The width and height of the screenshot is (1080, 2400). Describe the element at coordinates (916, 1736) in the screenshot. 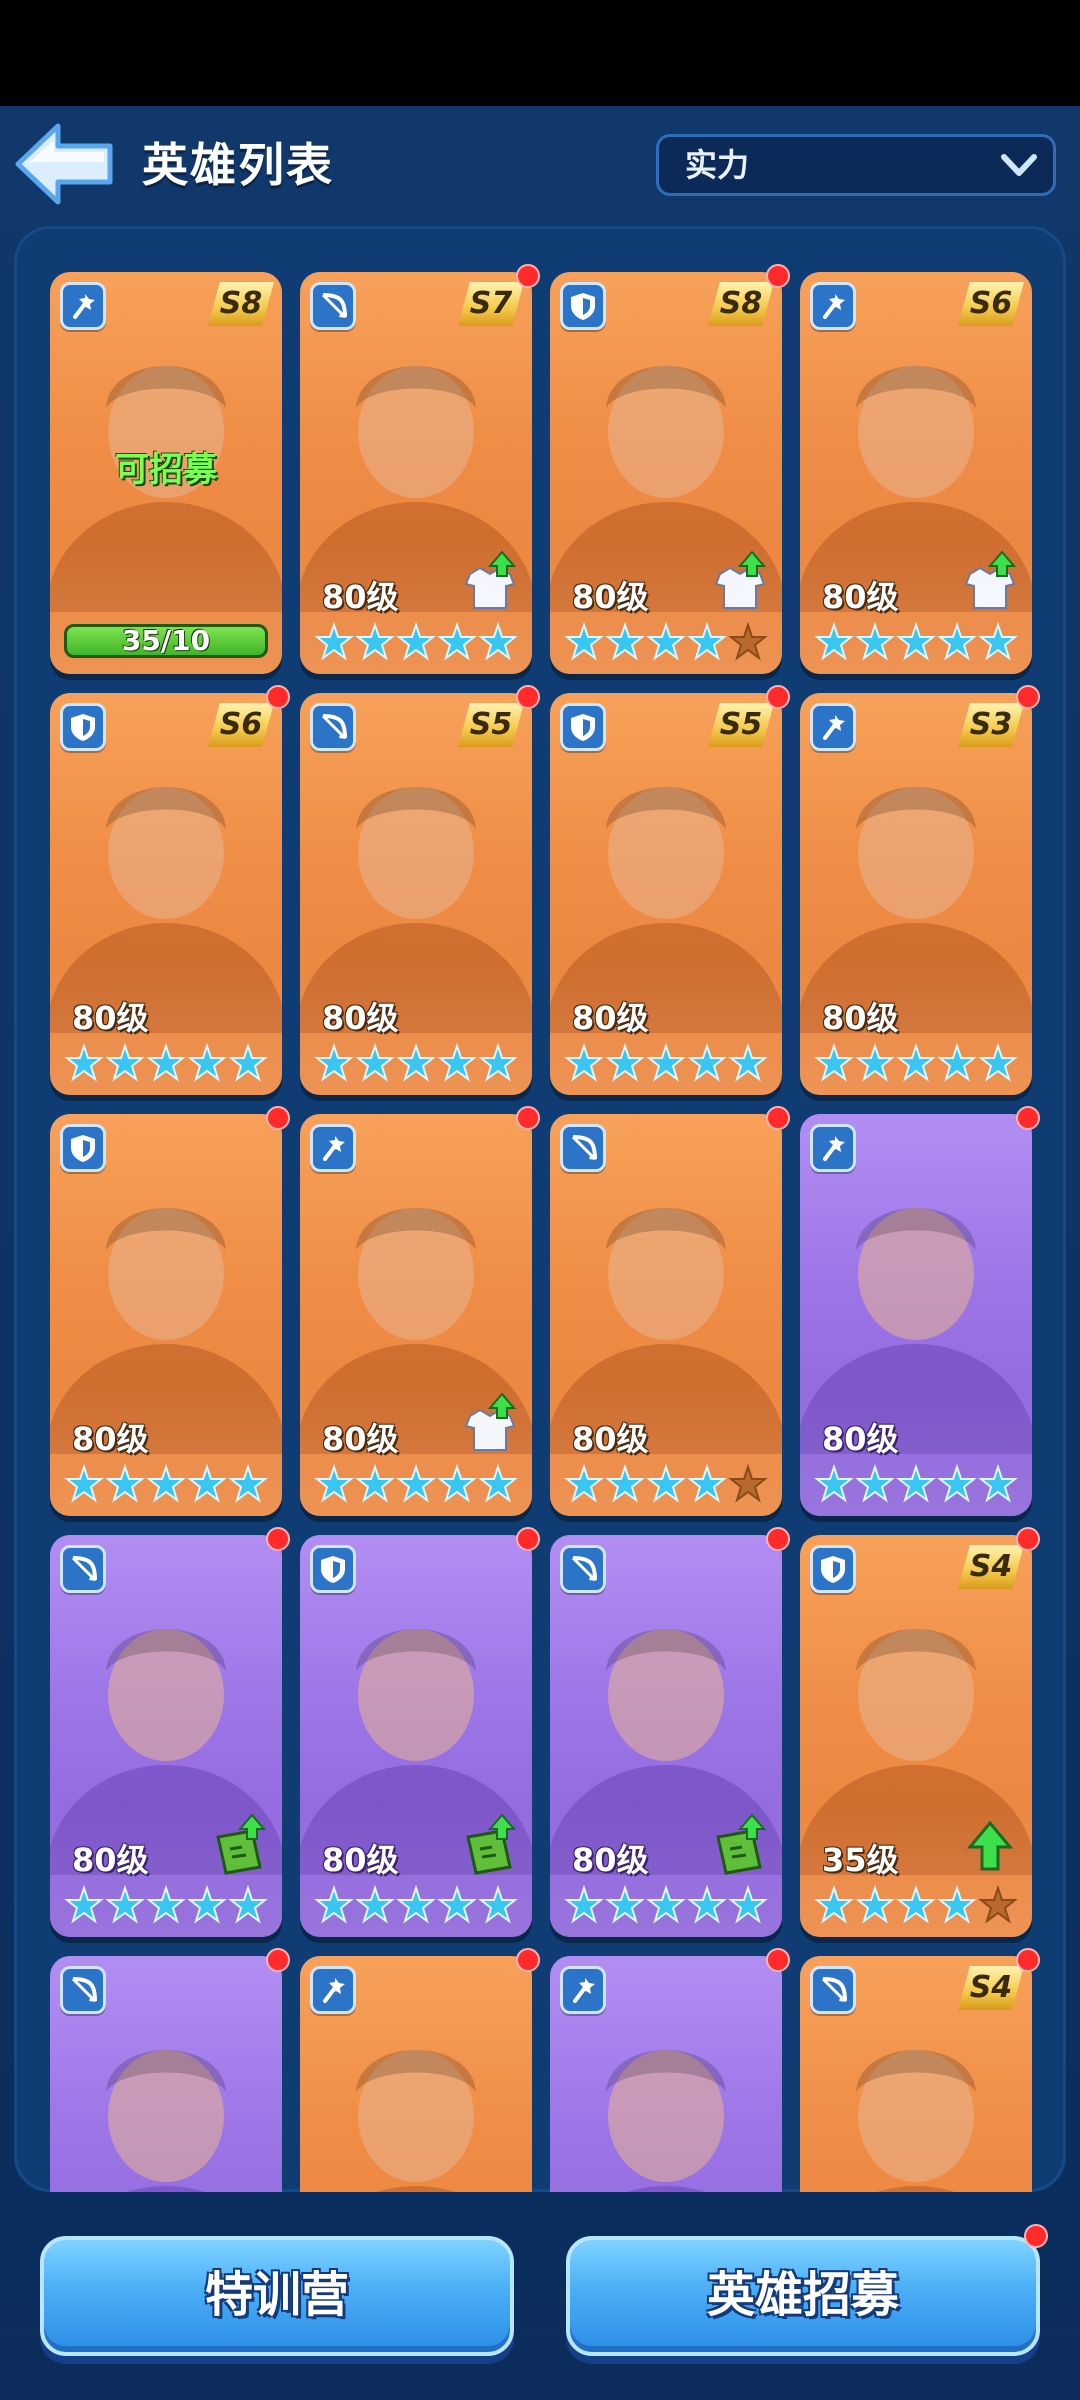

I see `hero-card: S4 35级` at that location.